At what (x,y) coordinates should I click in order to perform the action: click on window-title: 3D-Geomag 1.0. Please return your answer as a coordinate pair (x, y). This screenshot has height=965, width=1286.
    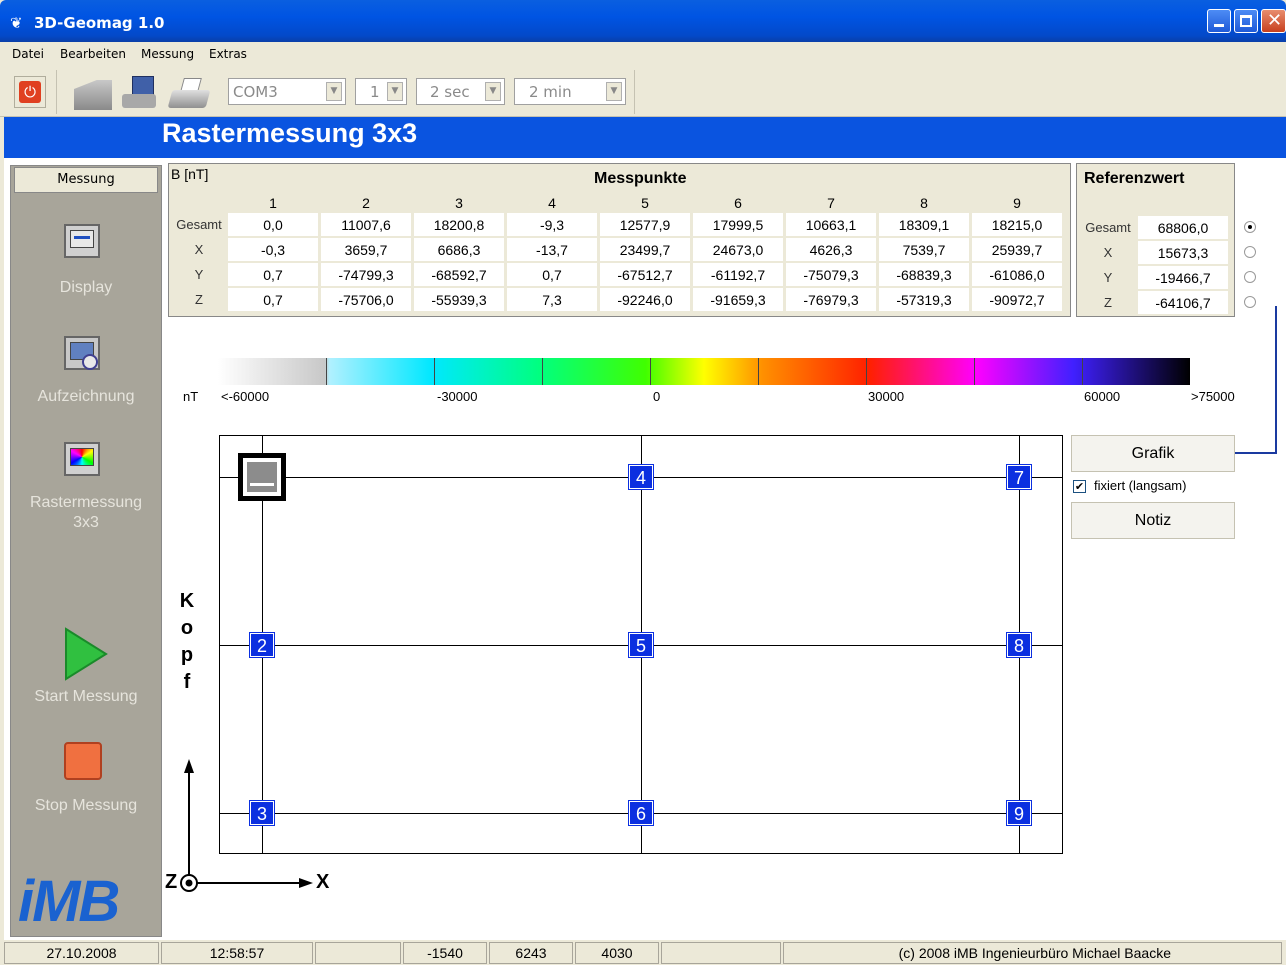
    Looking at the image, I should click on (99, 23).